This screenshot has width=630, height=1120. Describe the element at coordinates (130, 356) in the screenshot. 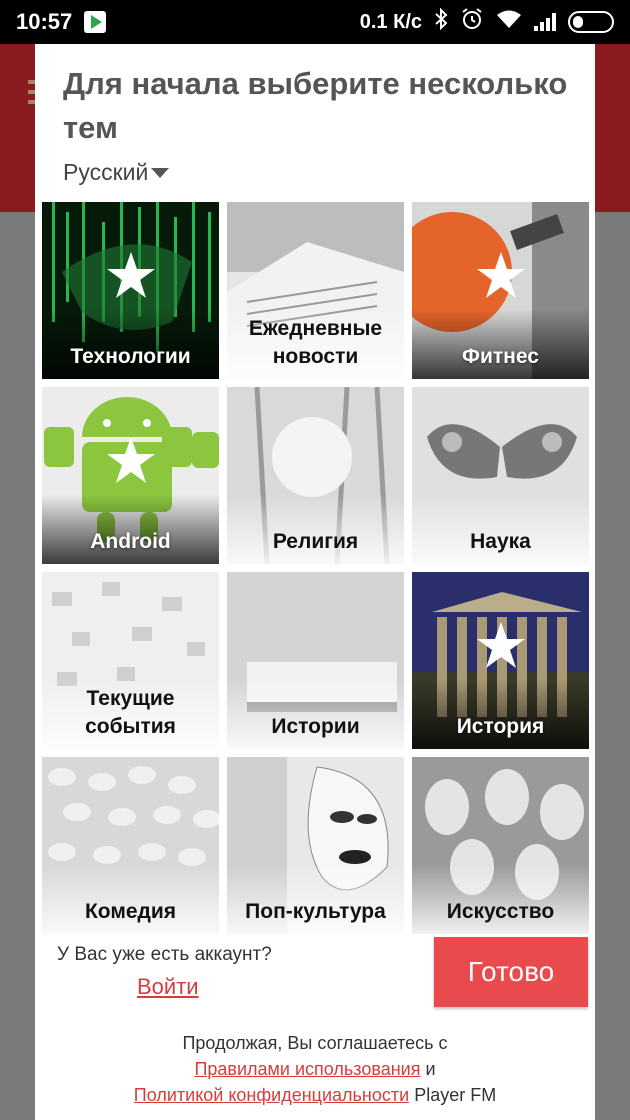

I see `topic-label: Технологии` at that location.